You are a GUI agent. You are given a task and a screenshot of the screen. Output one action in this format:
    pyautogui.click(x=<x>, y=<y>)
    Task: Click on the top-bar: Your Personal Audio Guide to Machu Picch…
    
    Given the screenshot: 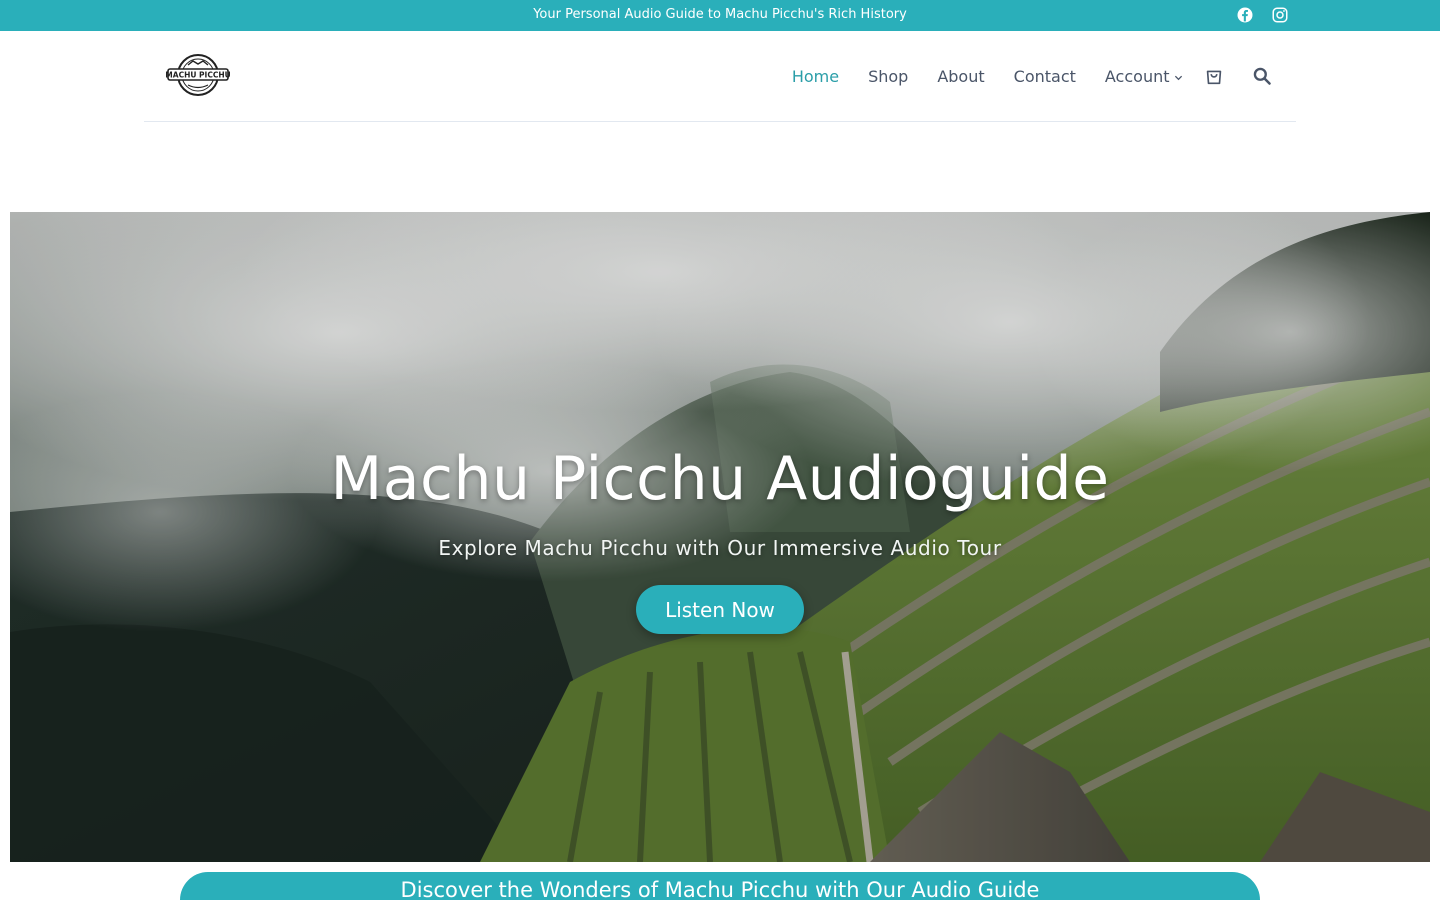 What is the action you would take?
    pyautogui.click(x=720, y=15)
    